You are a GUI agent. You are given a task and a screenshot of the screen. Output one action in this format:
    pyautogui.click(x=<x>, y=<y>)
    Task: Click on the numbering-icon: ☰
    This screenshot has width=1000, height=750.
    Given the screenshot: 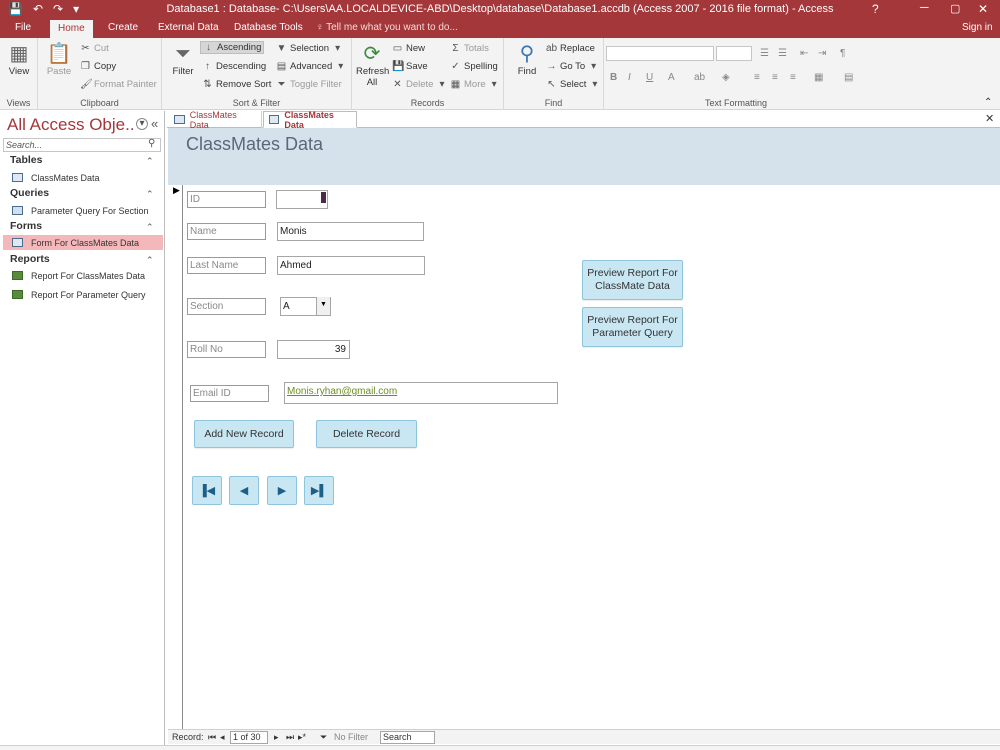 What is the action you would take?
    pyautogui.click(x=782, y=53)
    